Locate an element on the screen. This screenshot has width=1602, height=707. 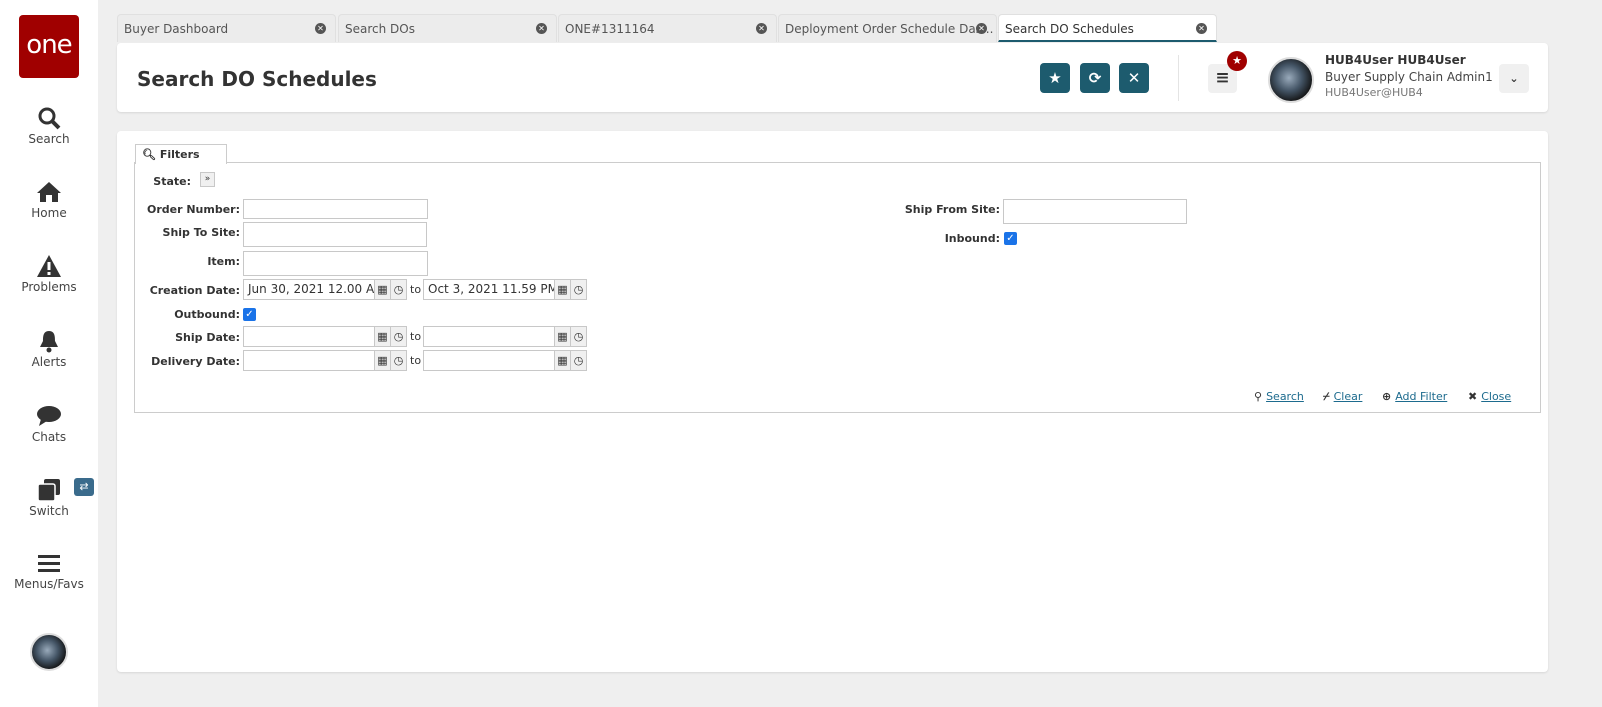
switch-arrows-icon: ⇄ is located at coordinates (84, 487).